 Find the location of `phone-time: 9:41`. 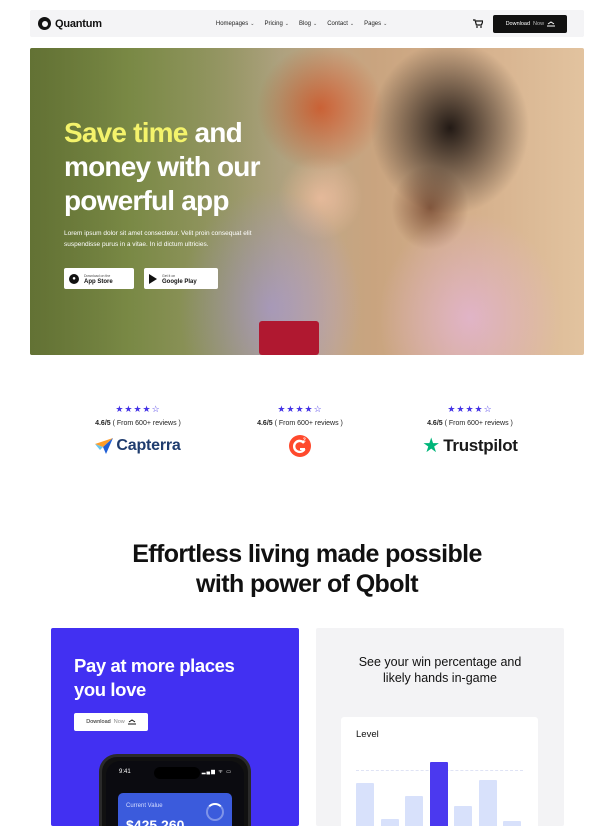

phone-time: 9:41 is located at coordinates (125, 772).